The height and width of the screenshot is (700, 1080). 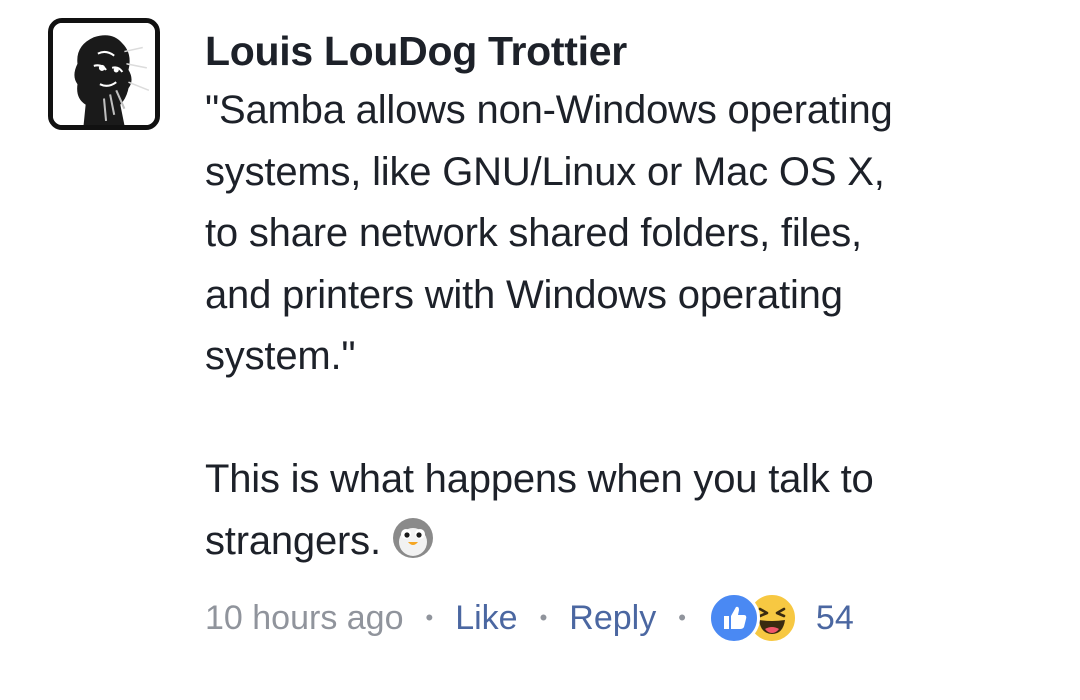 I want to click on avatar, so click(x=104, y=74).